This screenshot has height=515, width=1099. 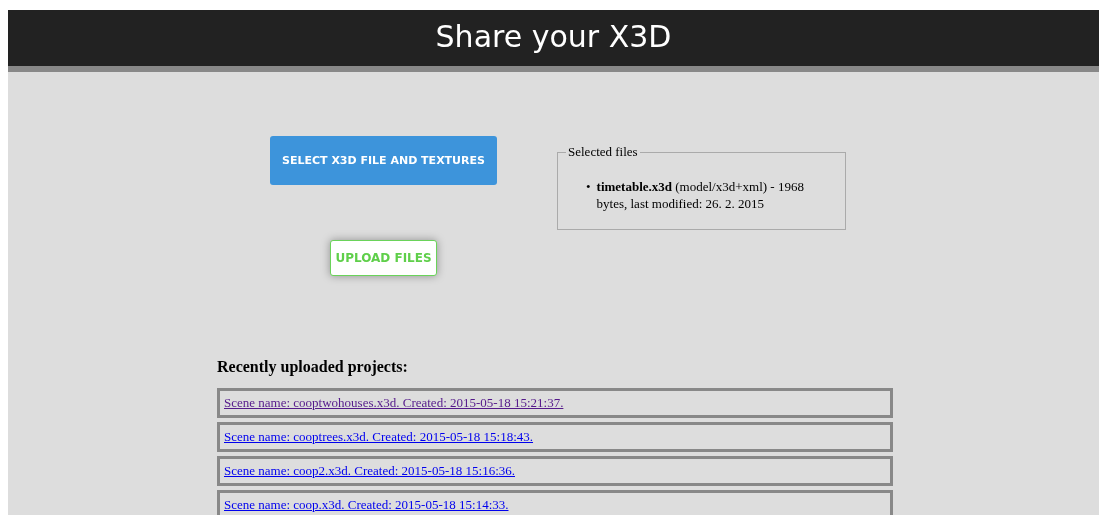 I want to click on page-title: Share your X3D, so click(x=553, y=37).